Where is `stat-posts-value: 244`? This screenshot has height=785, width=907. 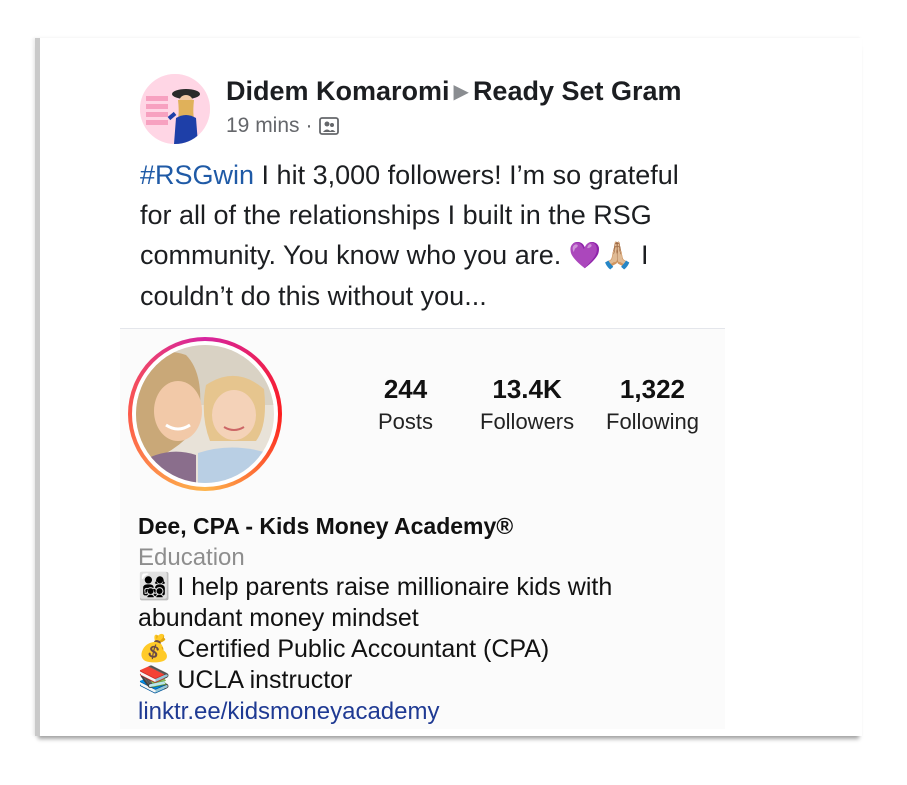 stat-posts-value: 244 is located at coordinates (405, 389).